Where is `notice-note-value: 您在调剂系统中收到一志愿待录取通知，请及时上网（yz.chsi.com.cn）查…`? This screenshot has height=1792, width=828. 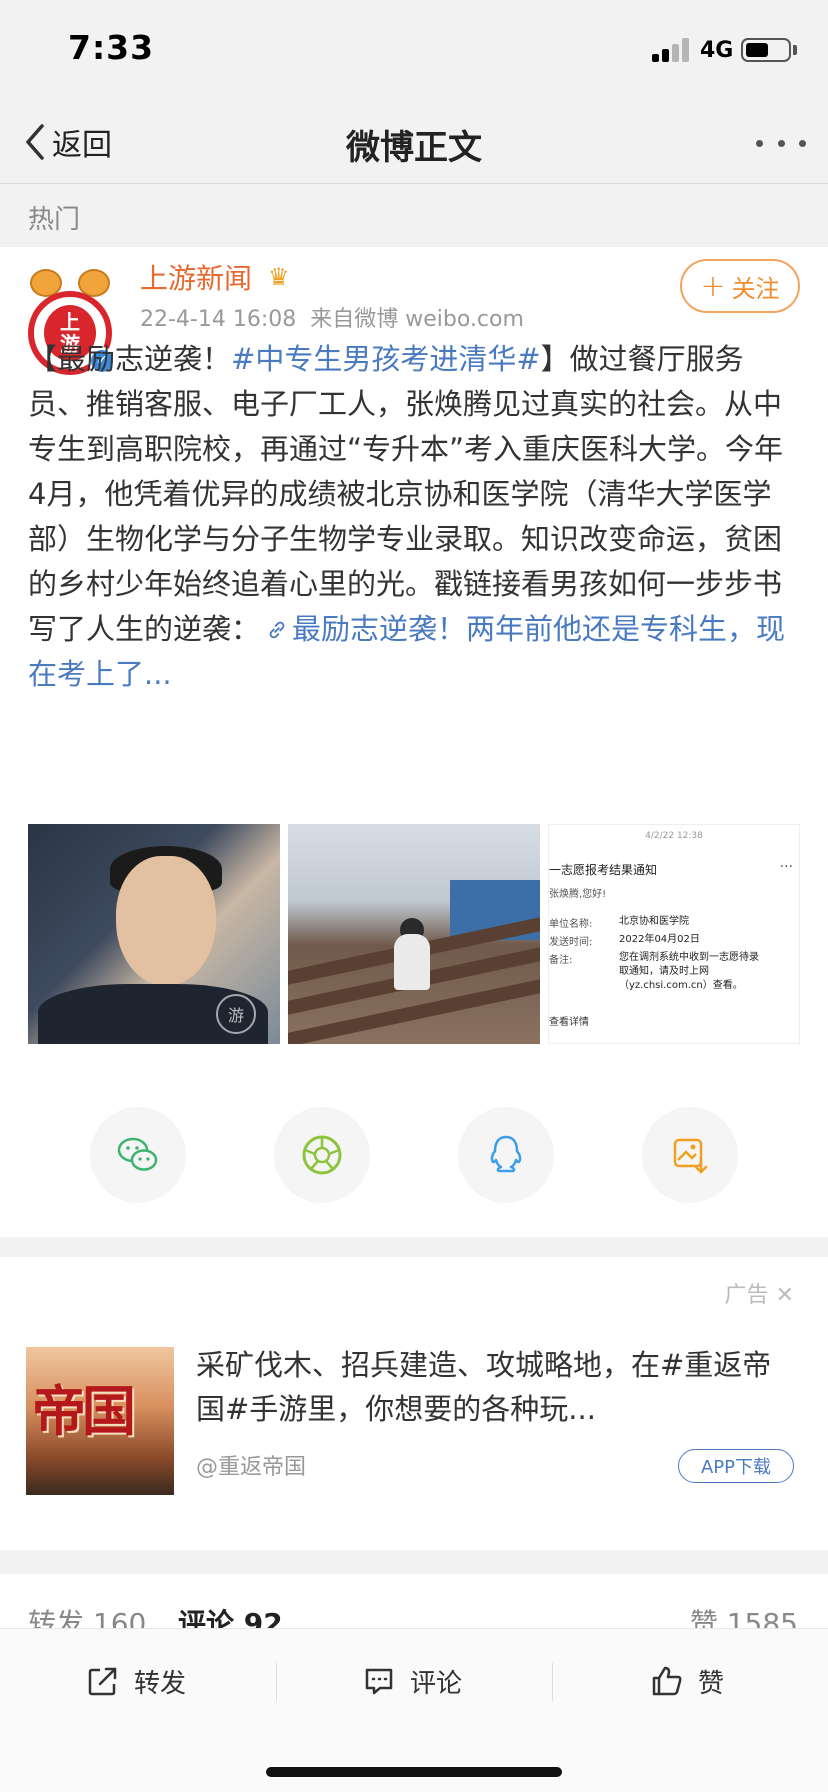
notice-note-value: 您在调剂系统中收到一志愿待录取通知，请及时上网（yz.chsi.com.cn）查… is located at coordinates (689, 971).